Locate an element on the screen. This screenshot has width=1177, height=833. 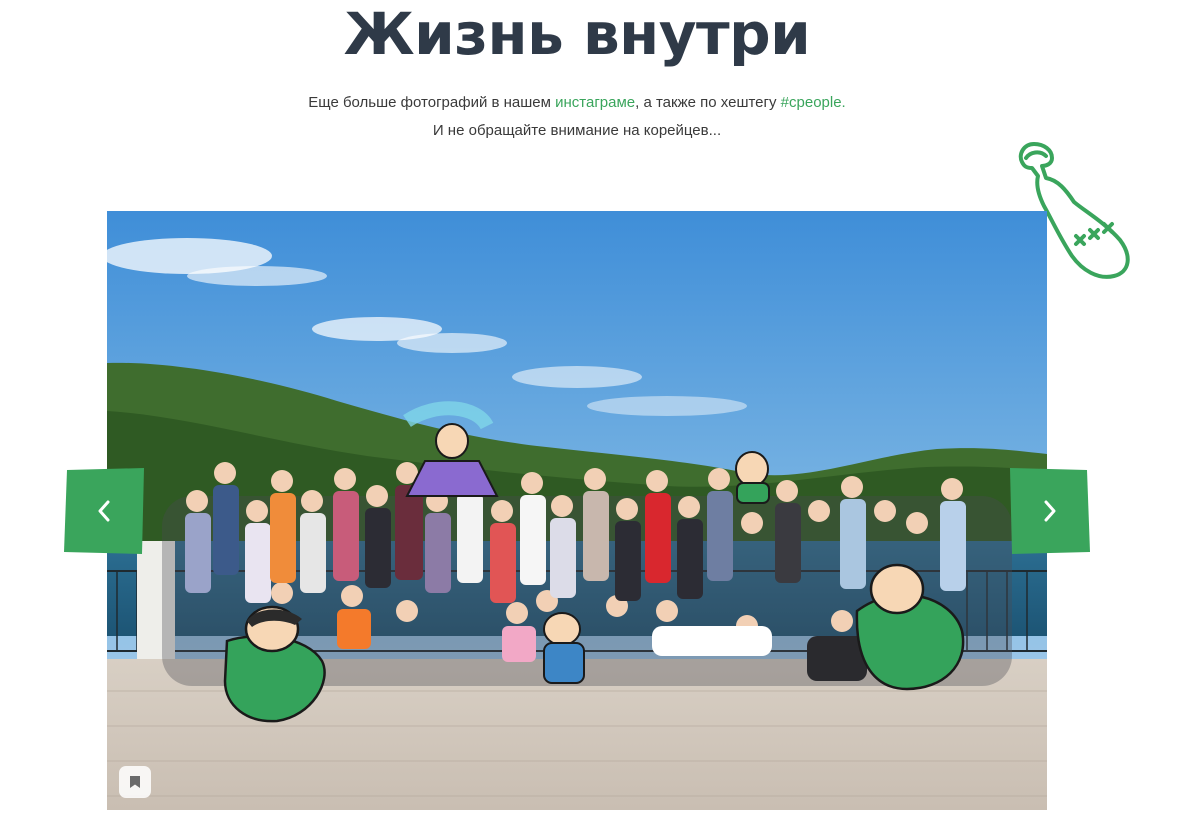
subtitle-text: , а также по хештегу is located at coordinates (708, 102).